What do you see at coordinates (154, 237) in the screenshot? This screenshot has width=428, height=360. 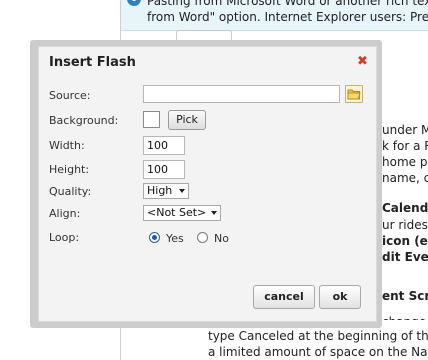 I see `loop-yes-radio` at bounding box center [154, 237].